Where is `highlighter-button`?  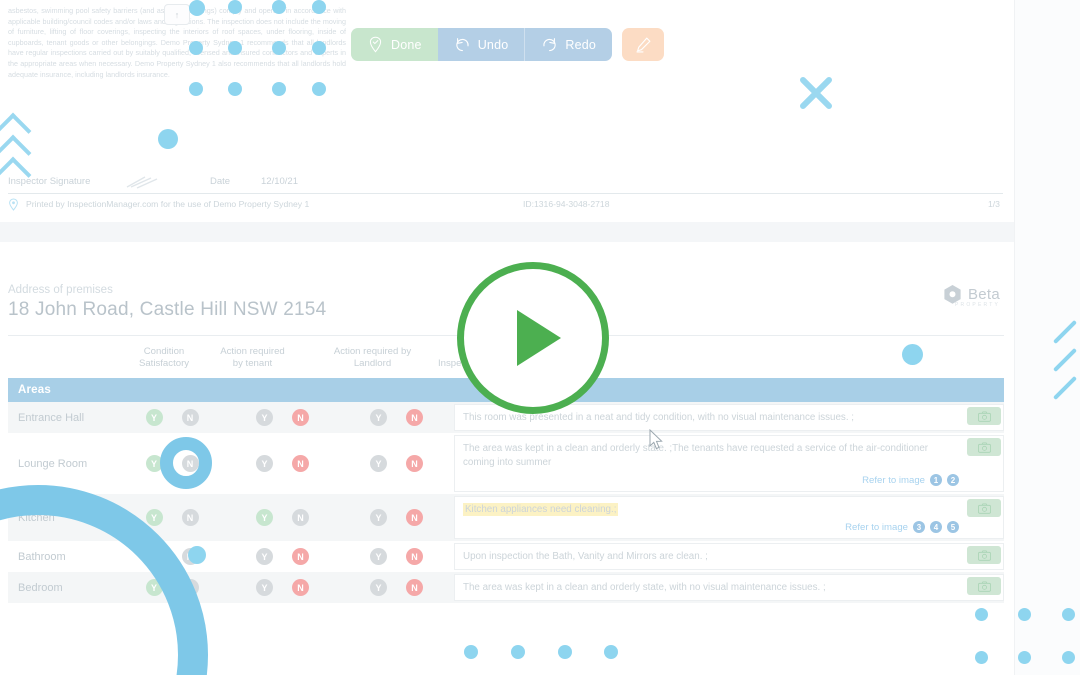 highlighter-button is located at coordinates (643, 44).